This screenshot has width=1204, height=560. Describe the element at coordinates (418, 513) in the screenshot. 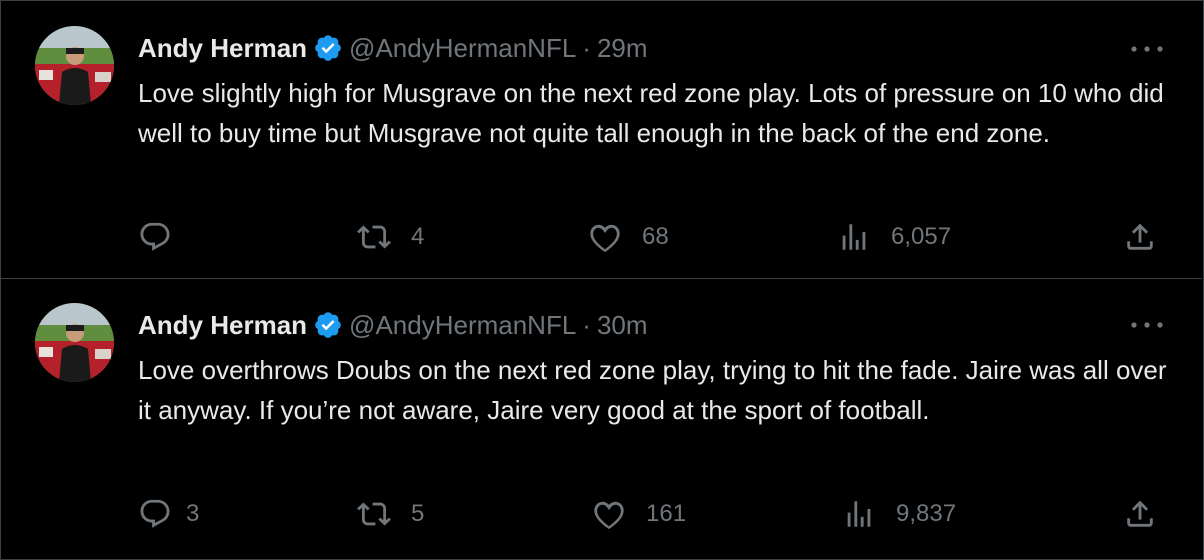

I see `retweet-count: 5` at that location.